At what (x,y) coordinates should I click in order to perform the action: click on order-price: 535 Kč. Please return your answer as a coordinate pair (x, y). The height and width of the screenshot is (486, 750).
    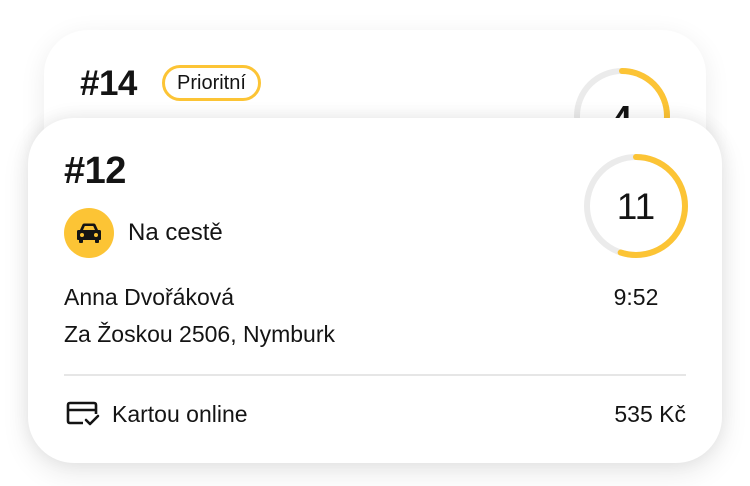
    Looking at the image, I should click on (650, 414).